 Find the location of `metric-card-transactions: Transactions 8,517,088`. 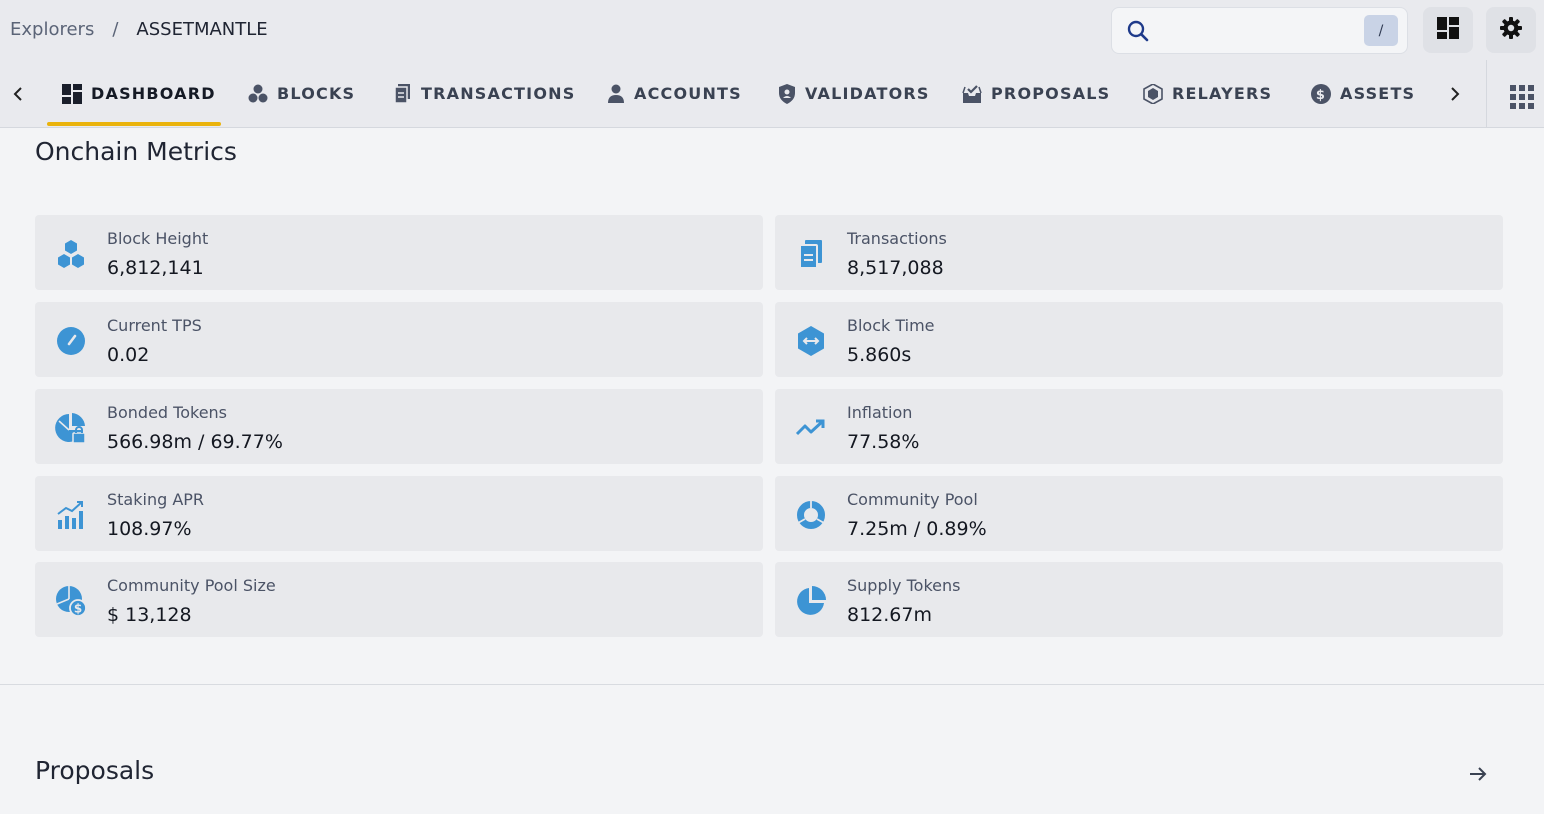

metric-card-transactions: Transactions 8,517,088 is located at coordinates (1139, 252).